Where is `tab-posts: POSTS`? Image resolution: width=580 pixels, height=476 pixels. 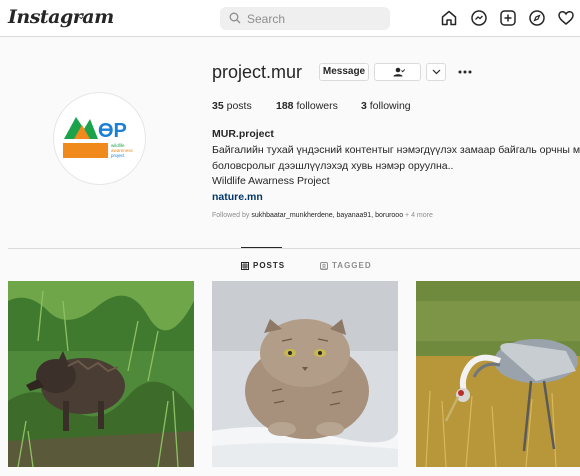
tab-posts: POSTS is located at coordinates (263, 265).